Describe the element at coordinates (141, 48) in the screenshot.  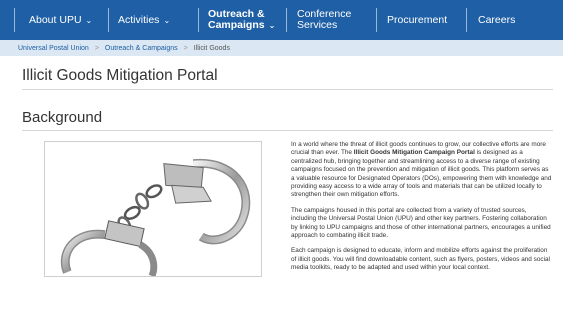
I see `breadcrumb-link-outreach: Outreach & Campaigns` at that location.